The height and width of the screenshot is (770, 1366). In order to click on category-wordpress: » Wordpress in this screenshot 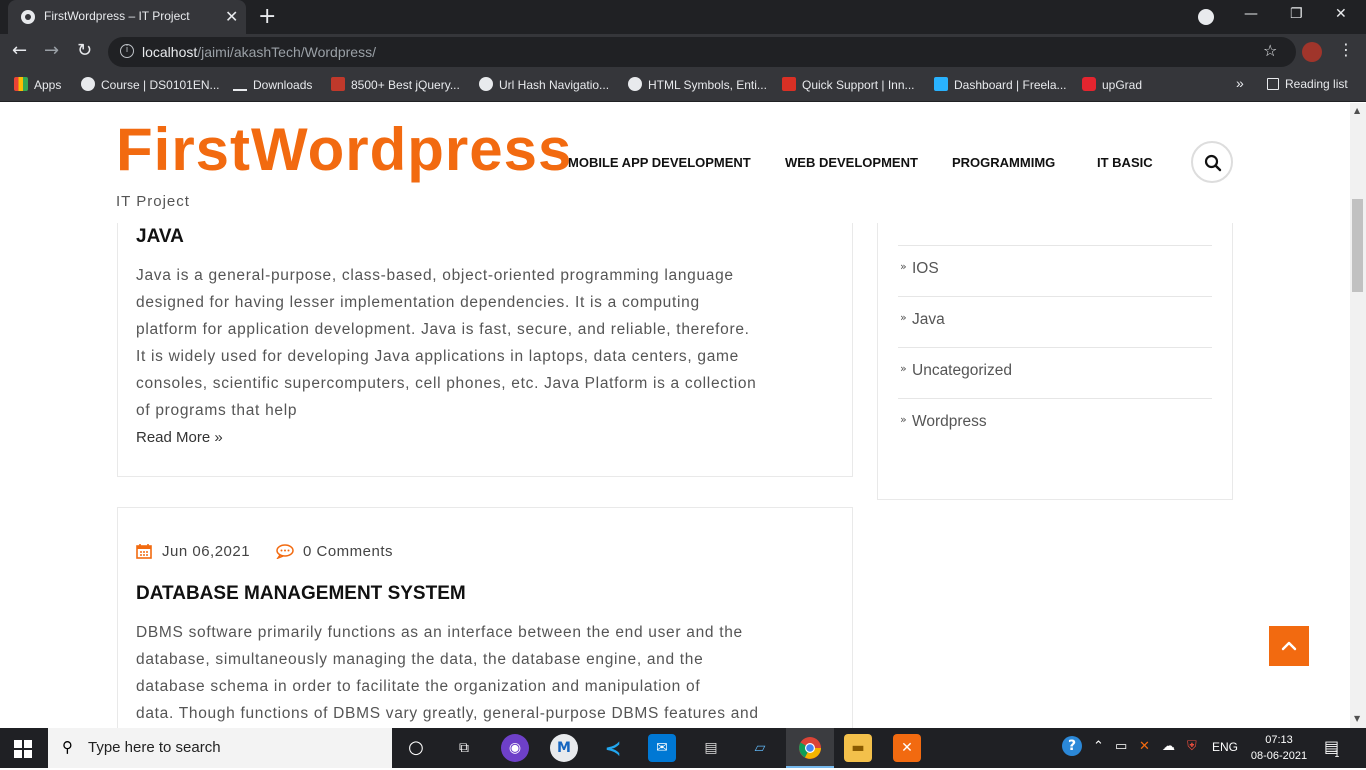, I will do `click(1055, 424)`.